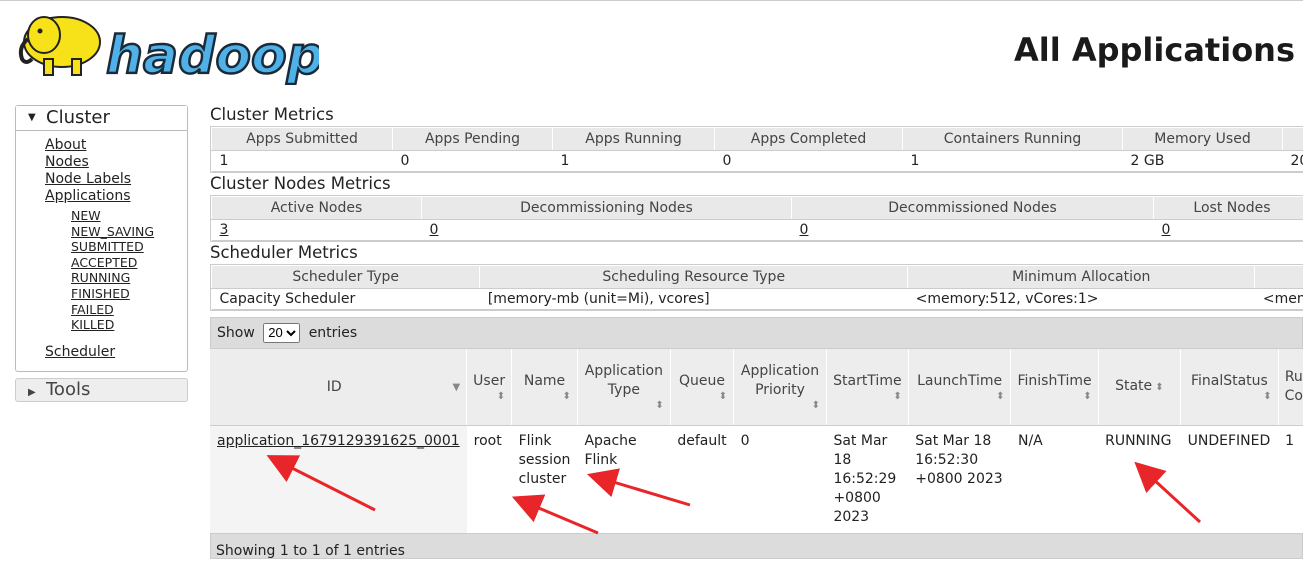 The image size is (1303, 561). Describe the element at coordinates (1290, 387) in the screenshot. I see `sort-header-running-containers: Ru Co` at that location.